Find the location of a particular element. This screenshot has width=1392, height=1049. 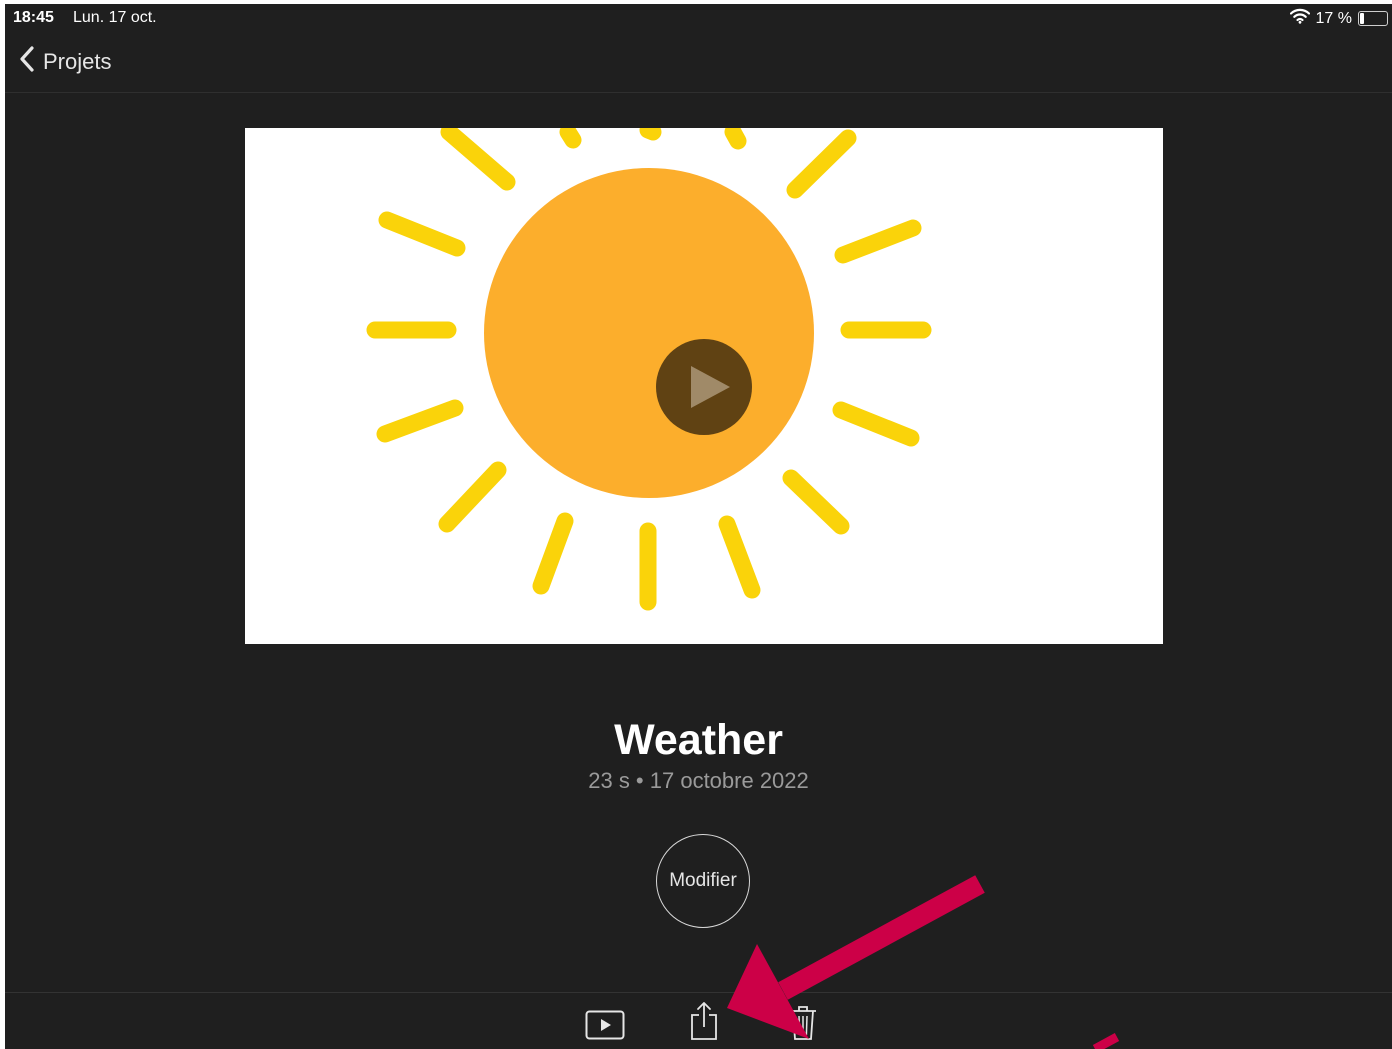

back-button-label: Projets is located at coordinates (77, 61).